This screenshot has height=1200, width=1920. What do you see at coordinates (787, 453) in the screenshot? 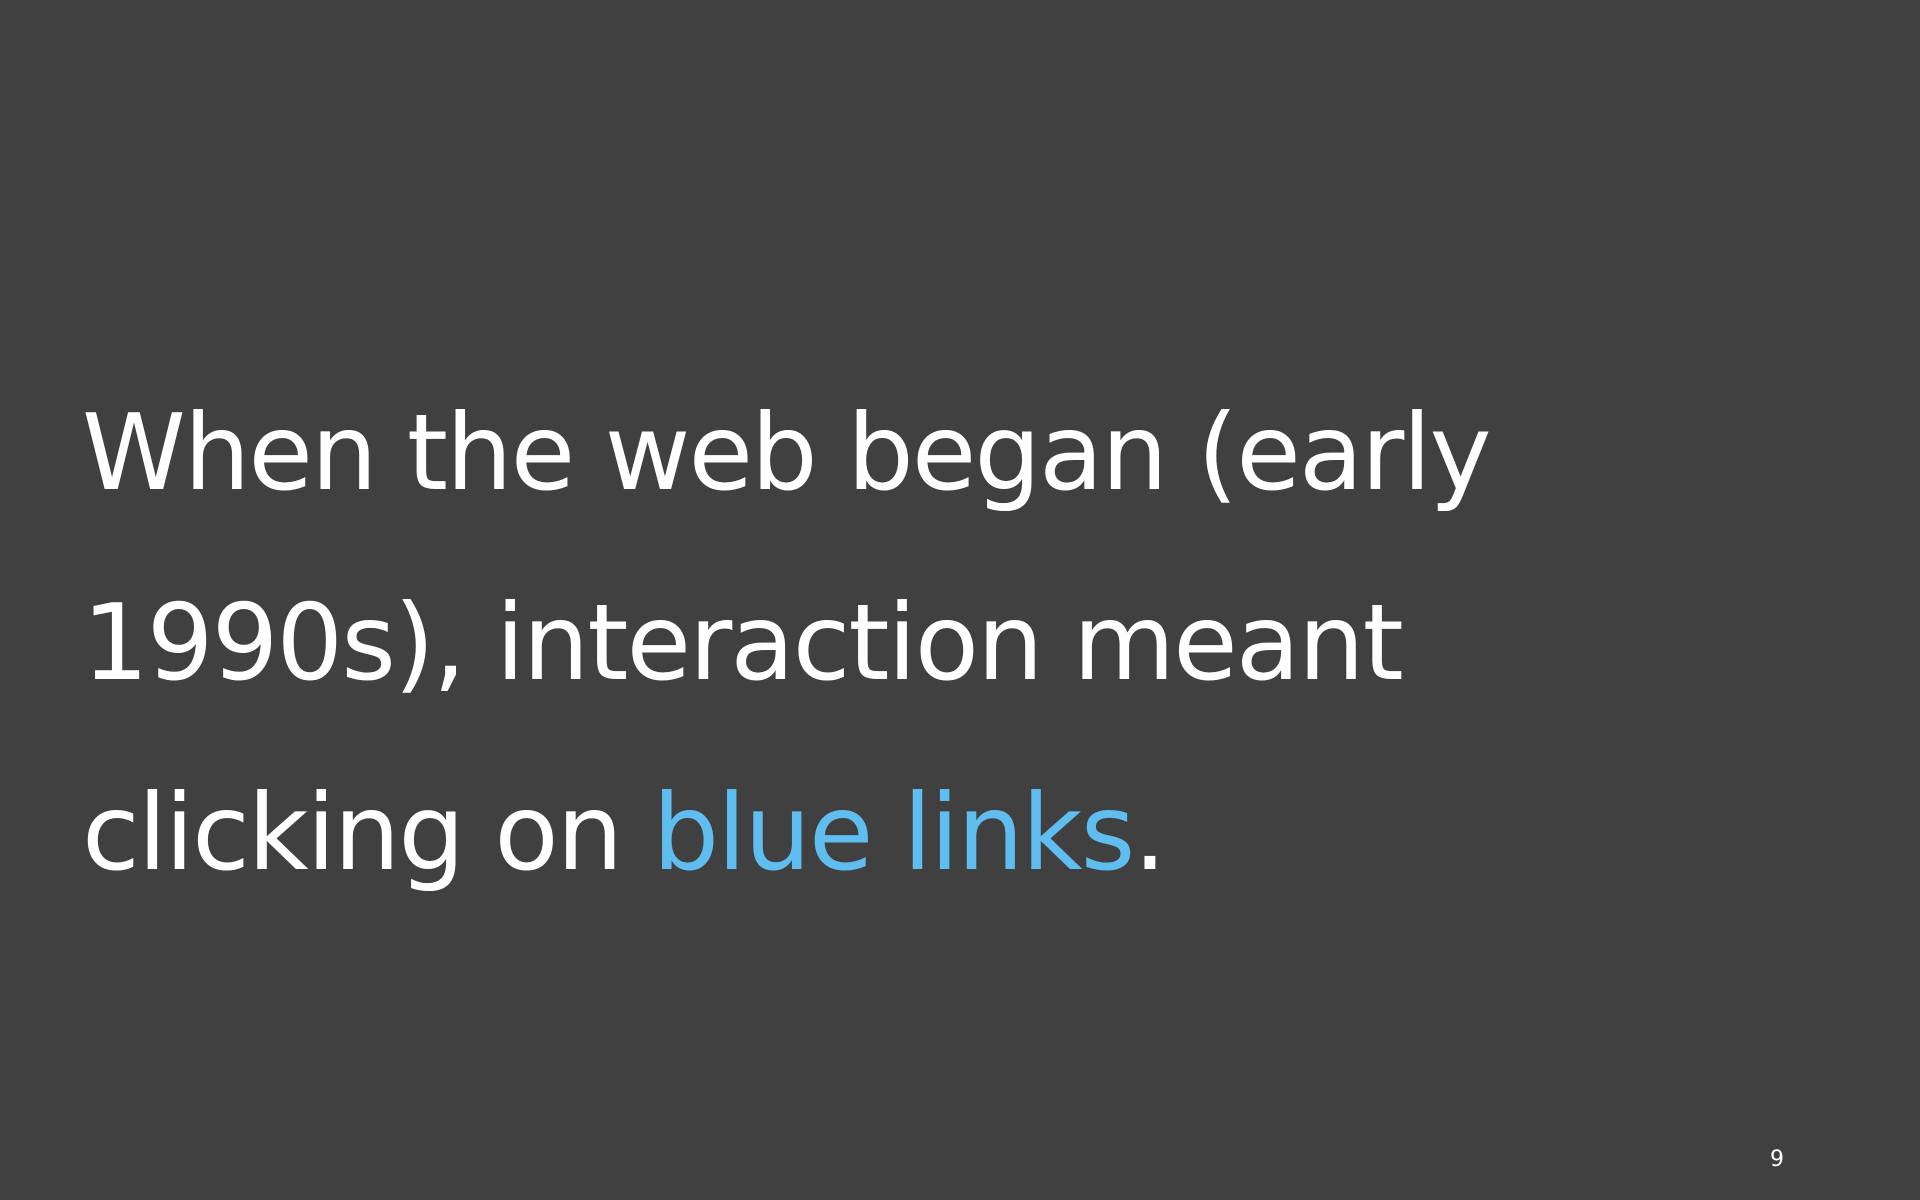
I see `body-line-1: When the web began (early` at bounding box center [787, 453].